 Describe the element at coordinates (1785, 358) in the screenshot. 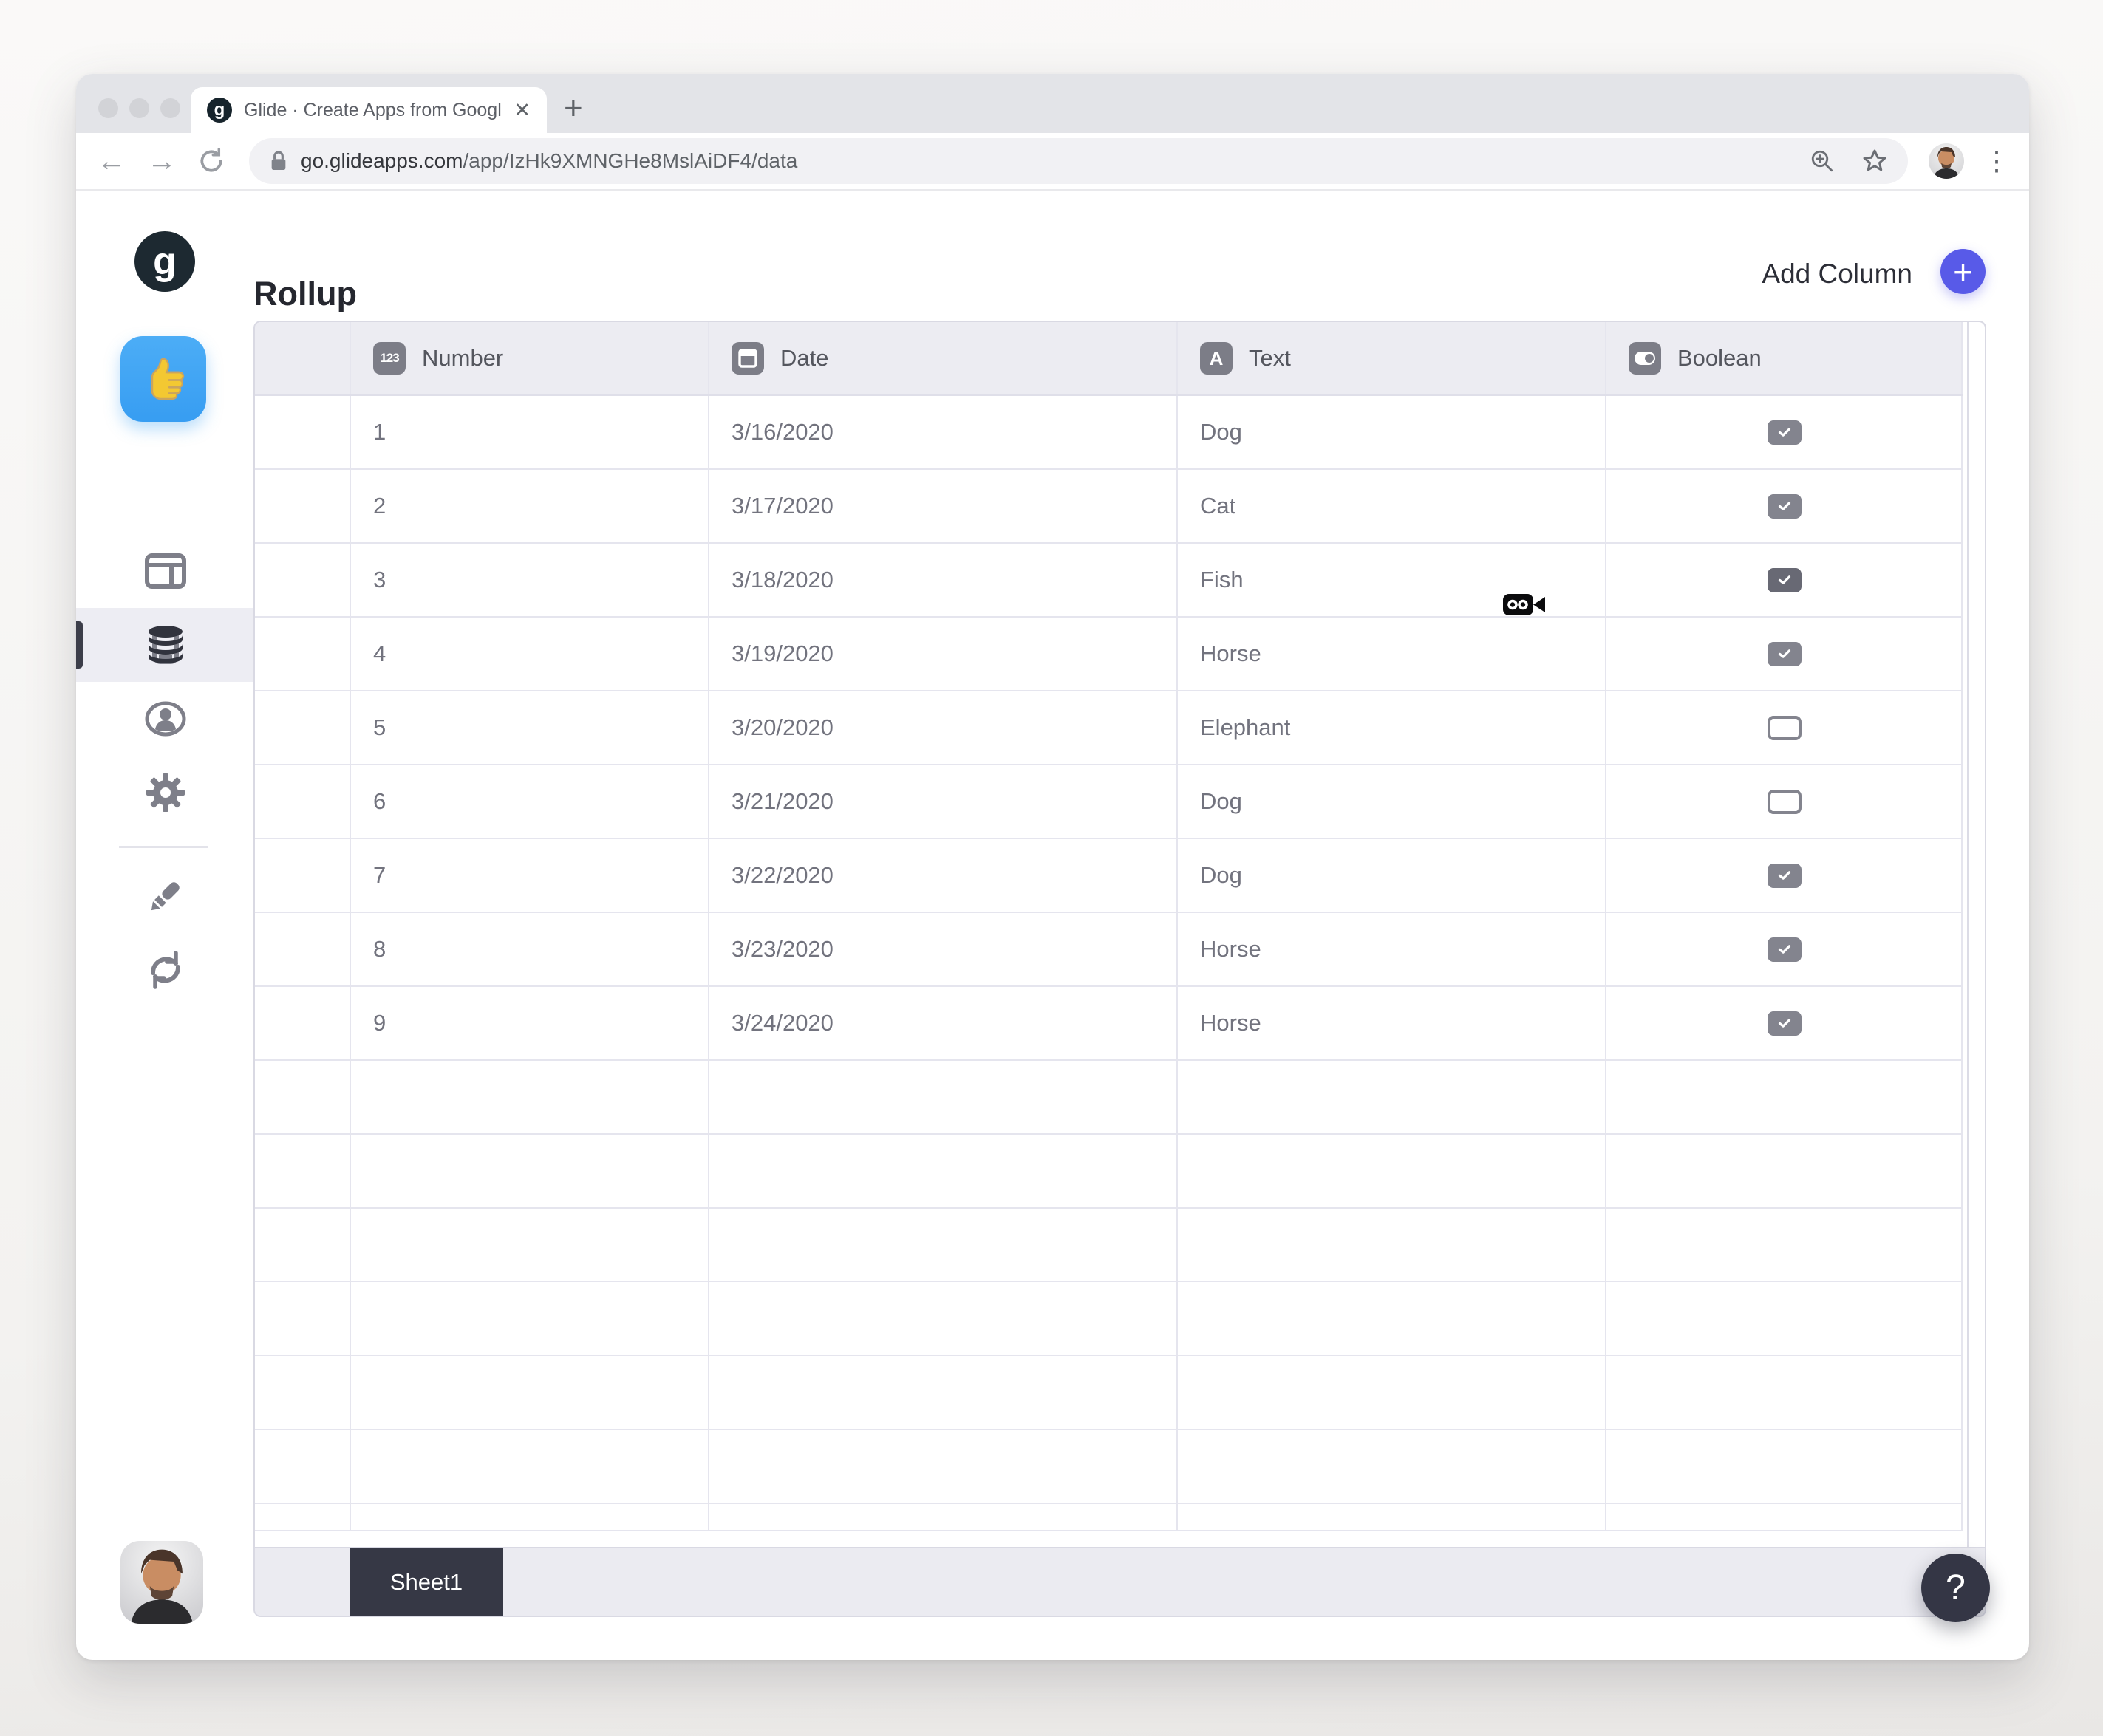

I see `column-header-boolean: Boolean` at that location.